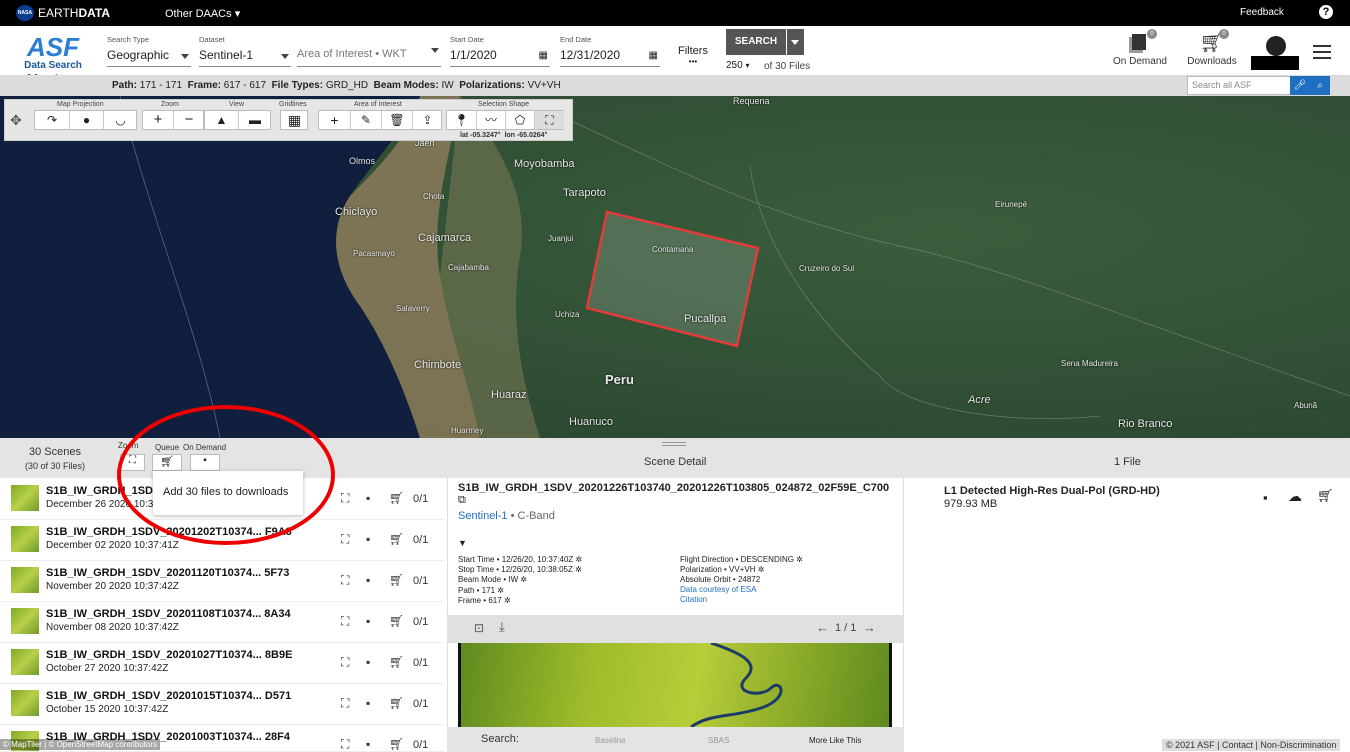 Image resolution: width=1350 pixels, height=752 pixels. What do you see at coordinates (1300, 85) in the screenshot?
I see `microphone-icon: 🎤︎` at bounding box center [1300, 85].